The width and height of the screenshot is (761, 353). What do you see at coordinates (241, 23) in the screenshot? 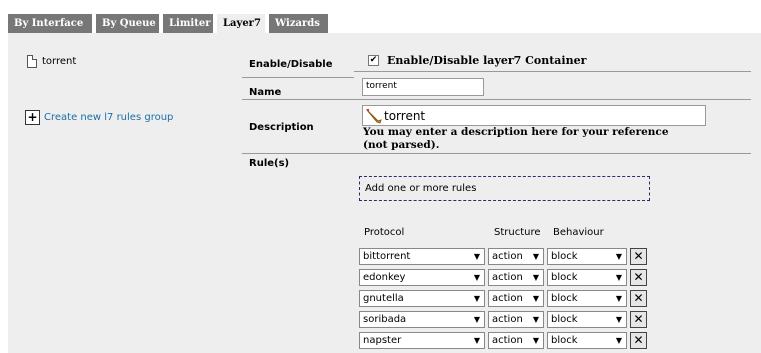
I see `tab-layer7: Layer7` at bounding box center [241, 23].